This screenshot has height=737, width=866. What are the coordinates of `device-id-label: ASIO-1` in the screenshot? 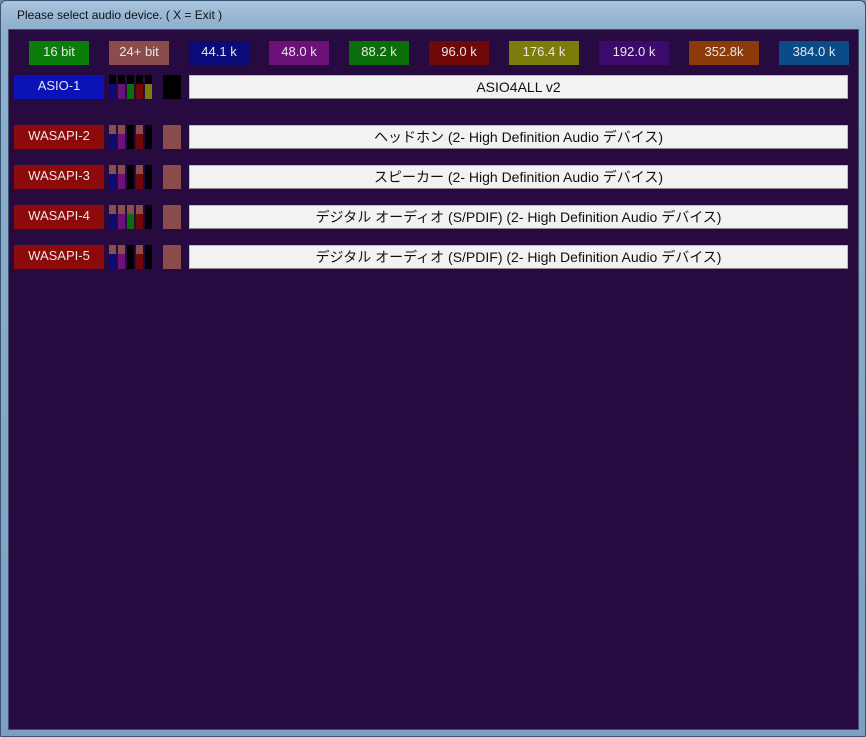 It's located at (59, 87).